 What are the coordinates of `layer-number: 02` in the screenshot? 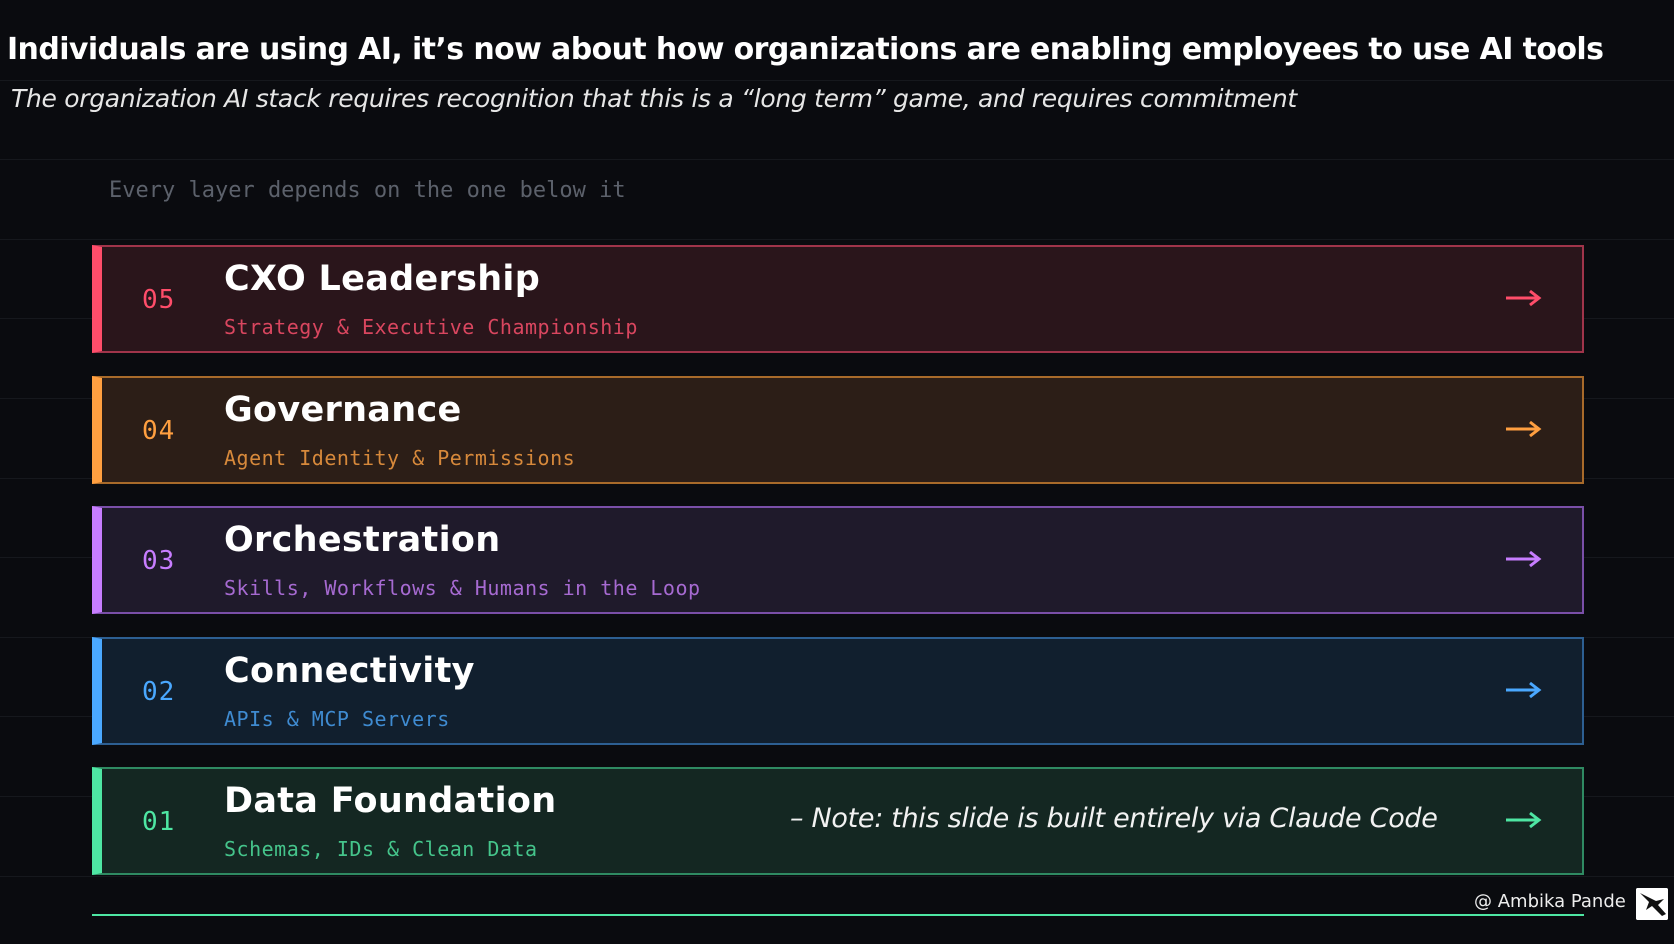 It's located at (159, 692).